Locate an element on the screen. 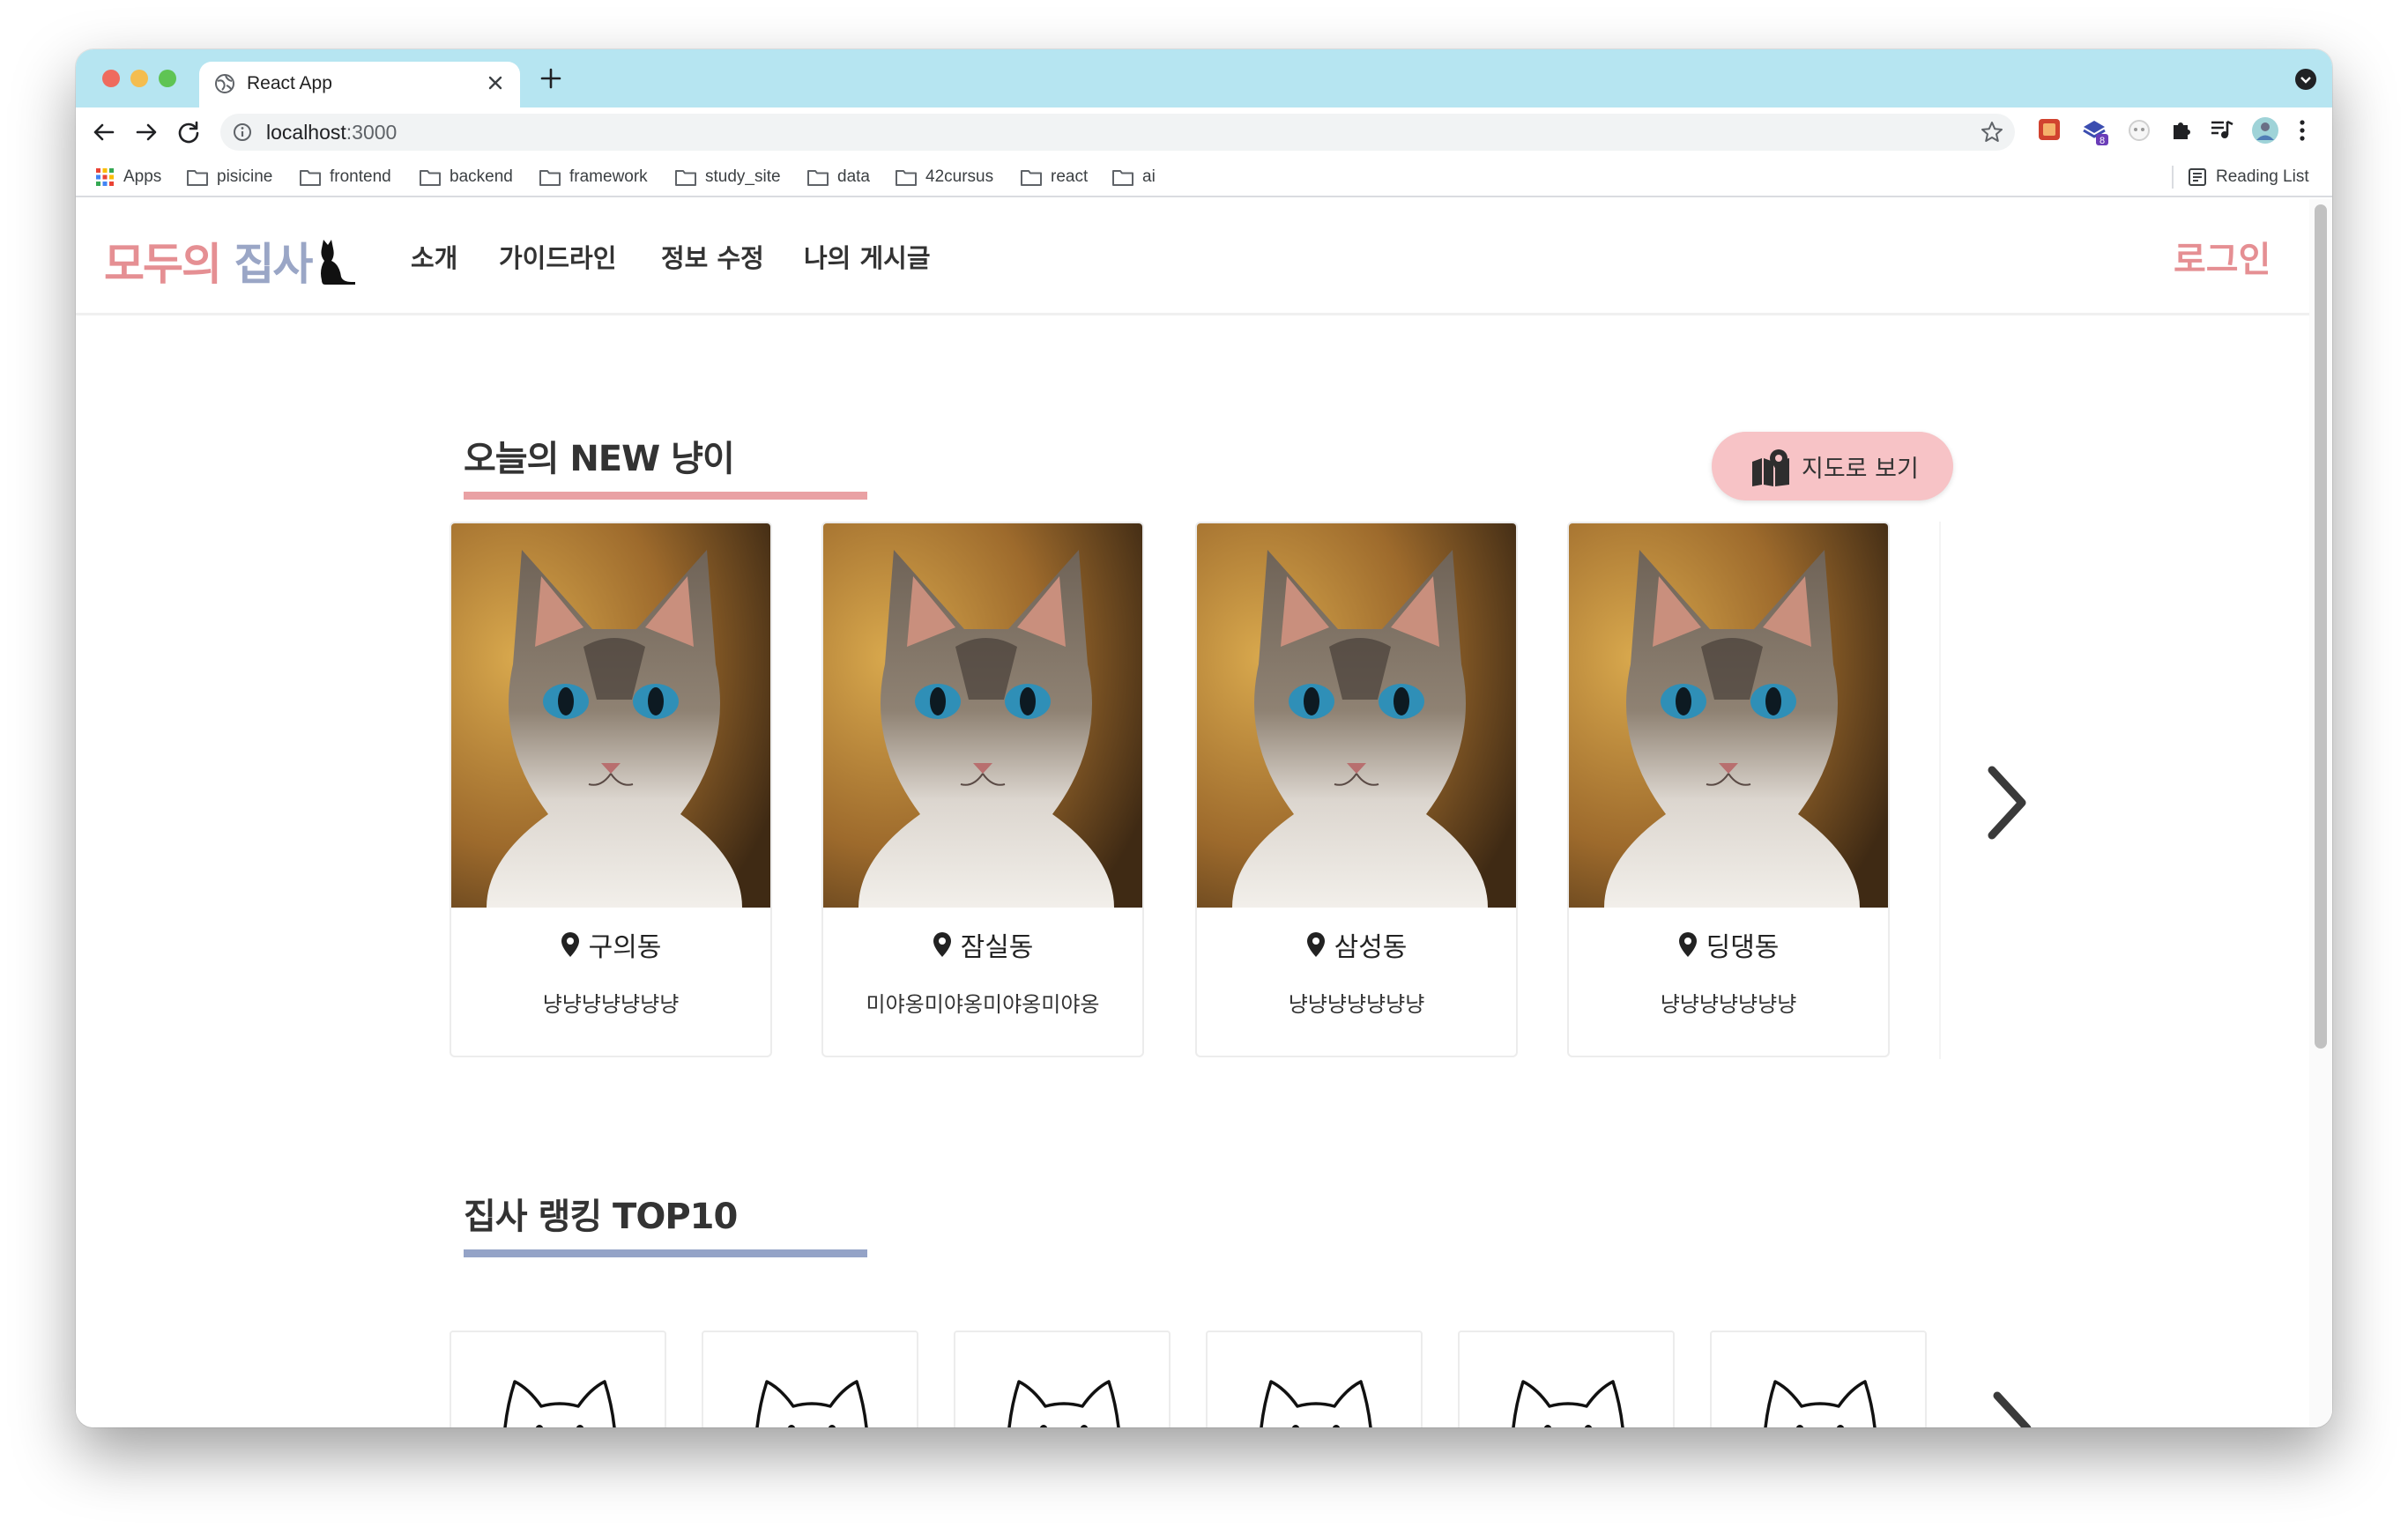 The width and height of the screenshot is (2408, 1527). bookmark-folder-42cursus: 42cursus is located at coordinates (944, 177).